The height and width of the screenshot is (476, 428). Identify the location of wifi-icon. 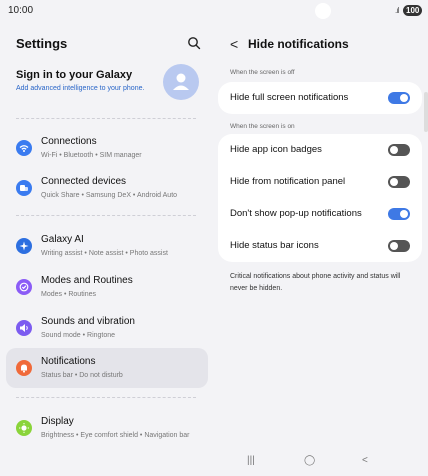
(24, 148).